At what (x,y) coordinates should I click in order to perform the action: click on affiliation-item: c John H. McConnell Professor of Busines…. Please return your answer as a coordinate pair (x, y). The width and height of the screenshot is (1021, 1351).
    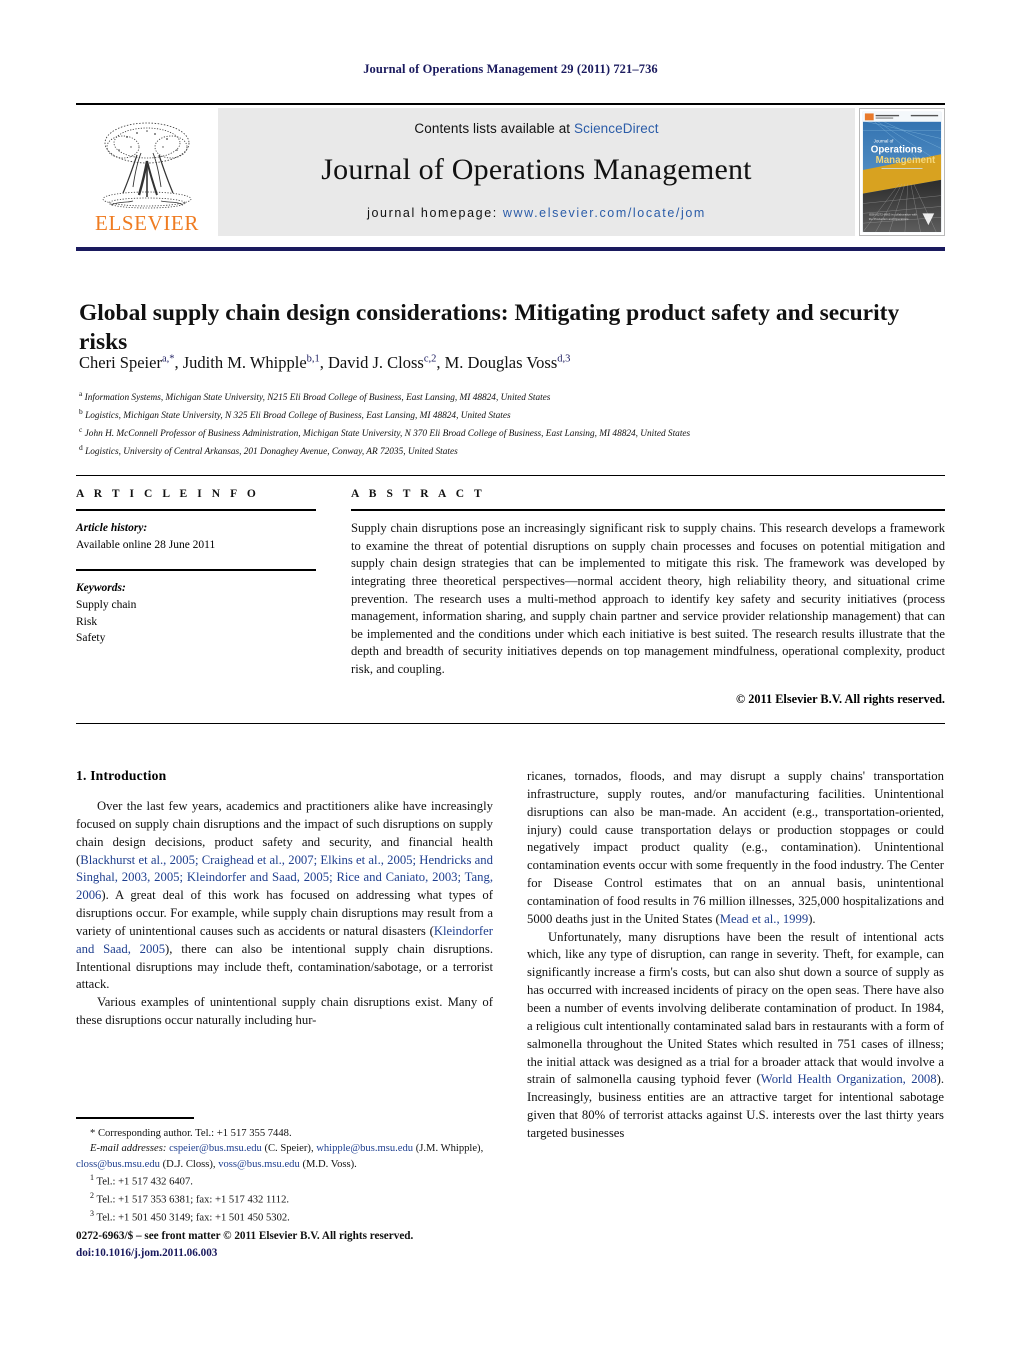
    Looking at the image, I should click on (509, 433).